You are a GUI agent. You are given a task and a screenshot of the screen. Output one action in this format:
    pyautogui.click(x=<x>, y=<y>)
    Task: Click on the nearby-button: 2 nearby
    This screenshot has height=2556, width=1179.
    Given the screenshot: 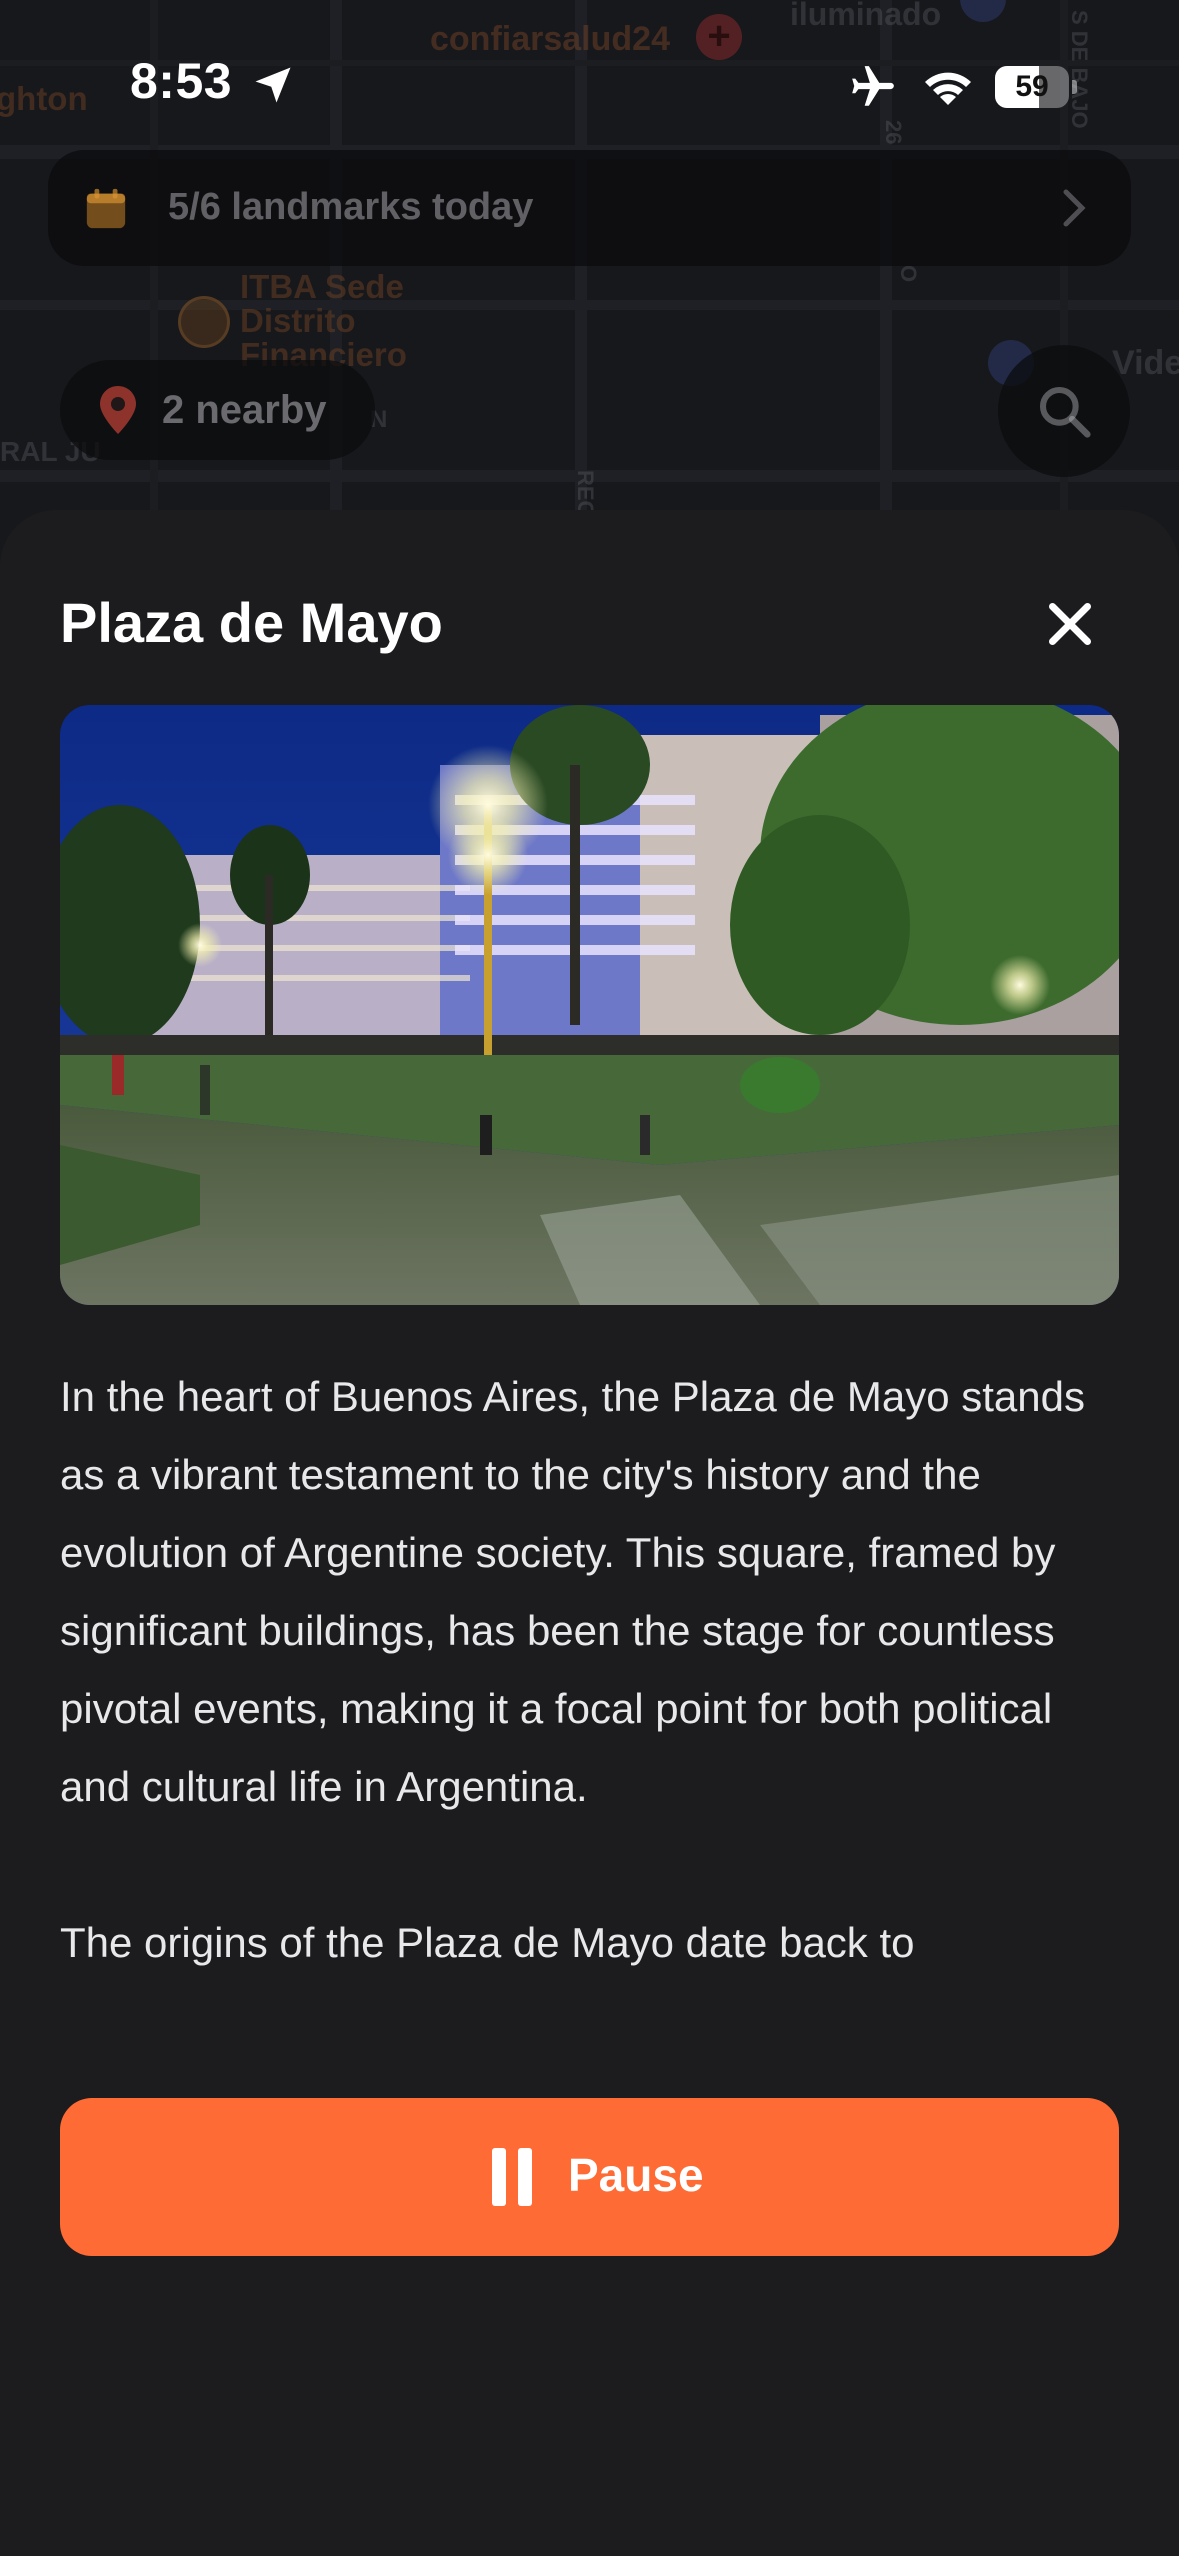 What is the action you would take?
    pyautogui.click(x=217, y=410)
    